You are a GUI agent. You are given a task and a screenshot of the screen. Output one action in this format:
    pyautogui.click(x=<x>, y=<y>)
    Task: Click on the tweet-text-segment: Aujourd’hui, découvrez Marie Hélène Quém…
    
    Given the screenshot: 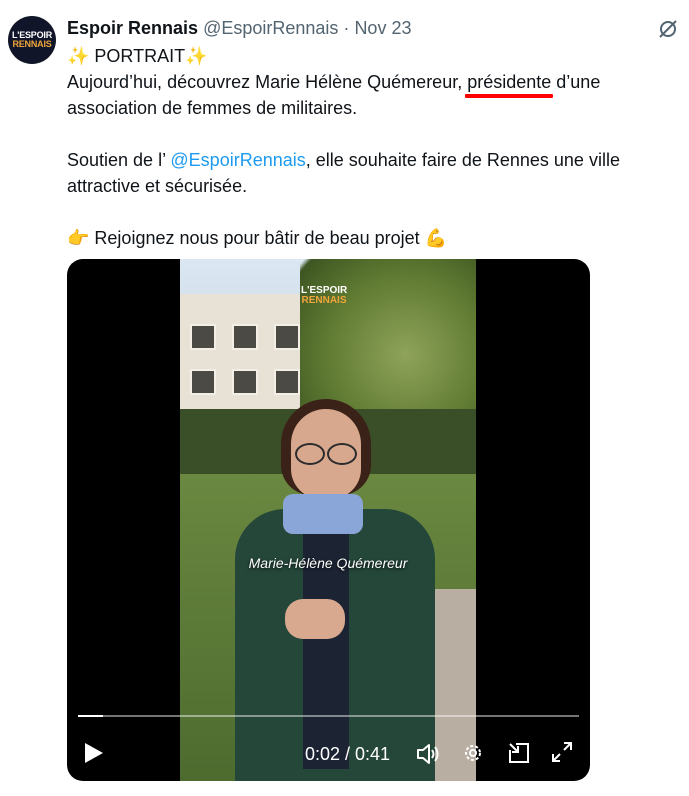 What is the action you would take?
    pyautogui.click(x=267, y=82)
    